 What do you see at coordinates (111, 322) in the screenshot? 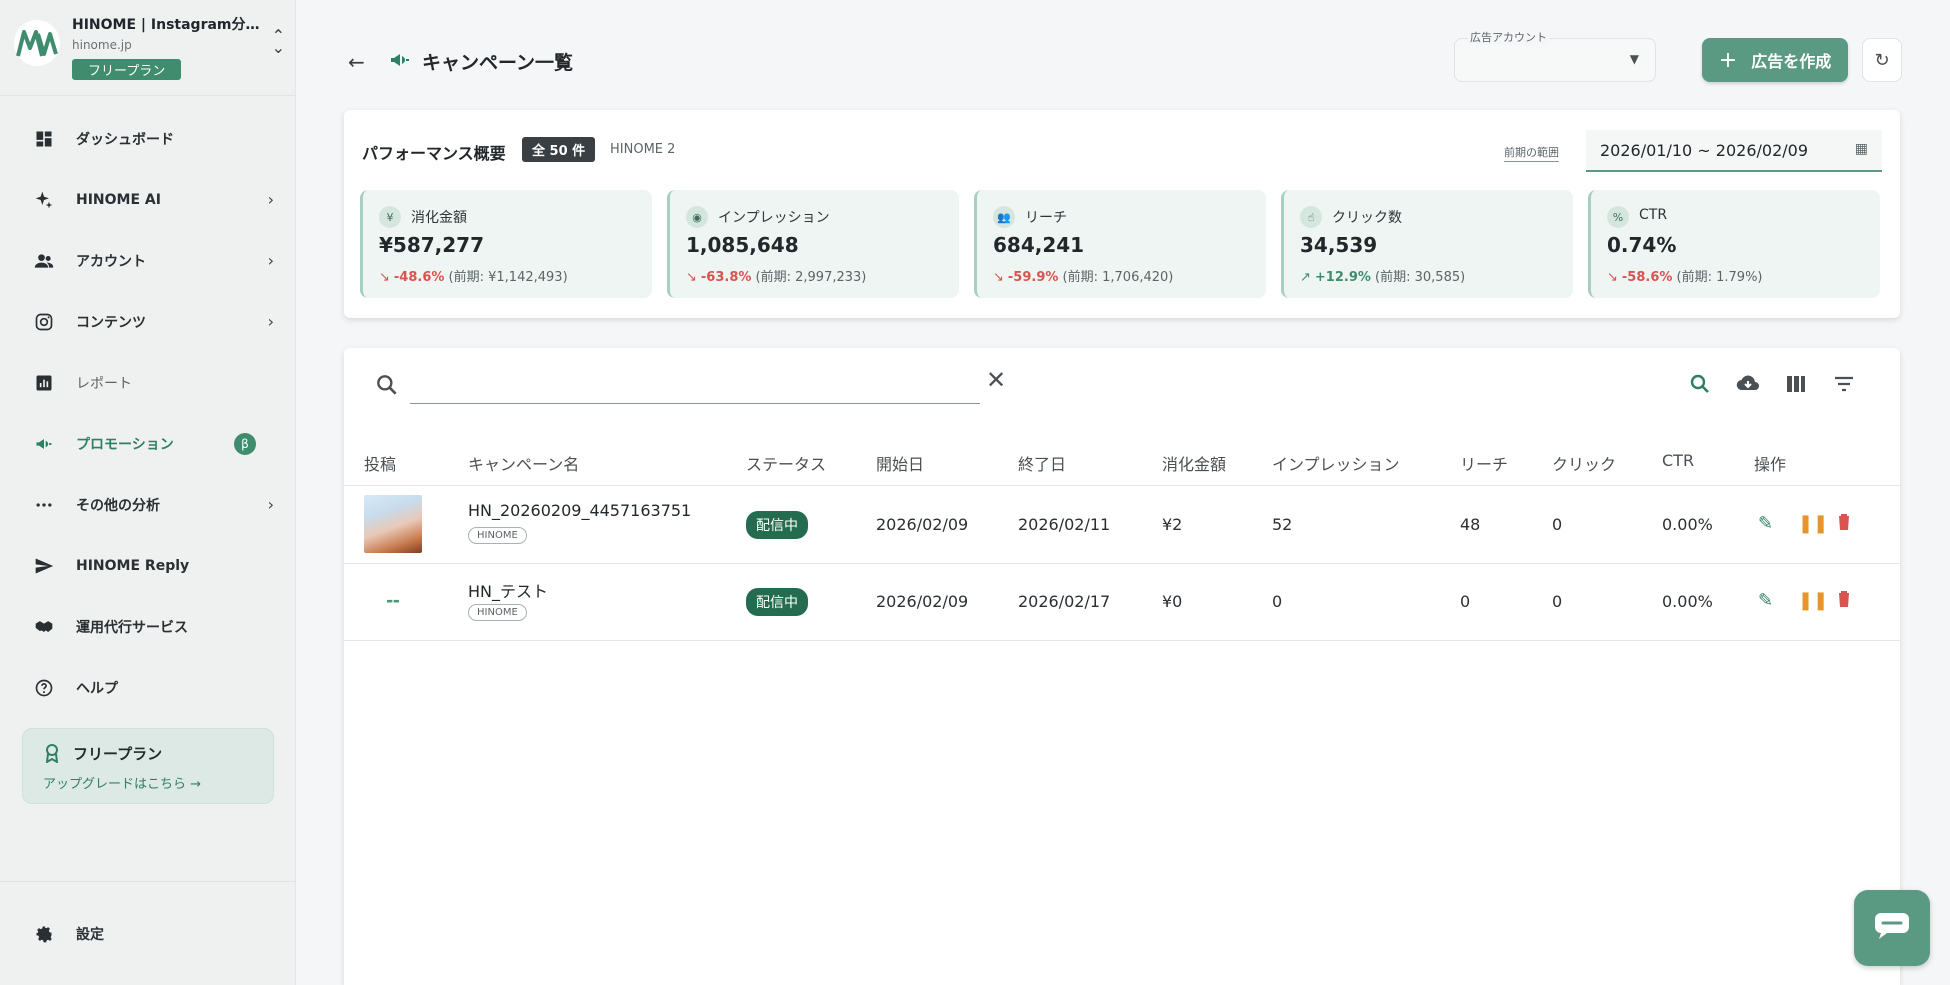
I see `sidebar-item-label: コンテンツ` at bounding box center [111, 322].